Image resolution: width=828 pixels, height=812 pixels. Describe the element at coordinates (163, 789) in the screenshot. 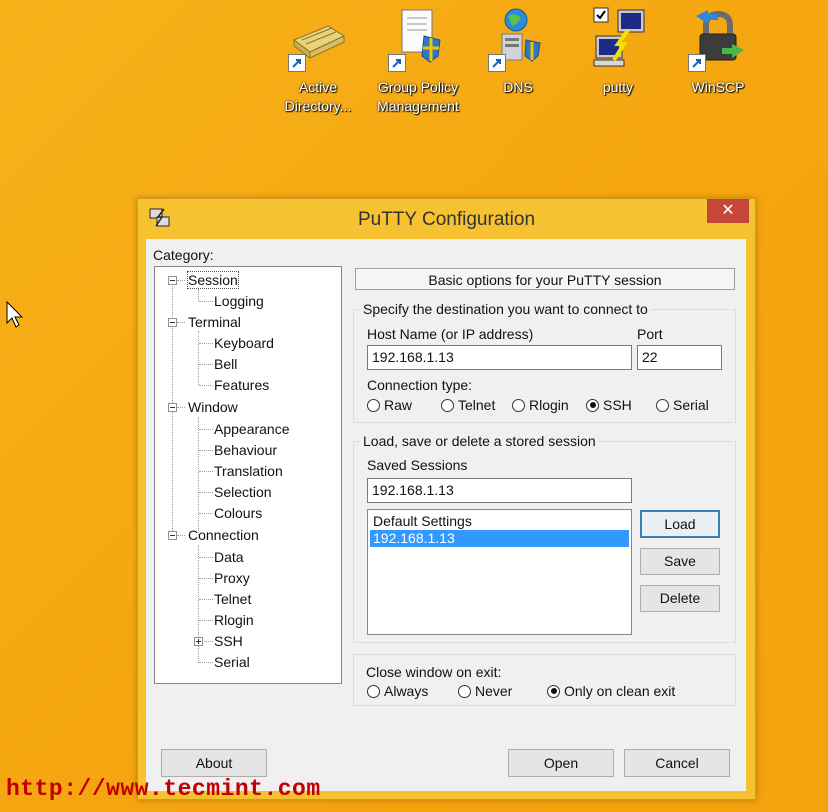

I see `watermark-text: http://www.tecmint.com` at that location.